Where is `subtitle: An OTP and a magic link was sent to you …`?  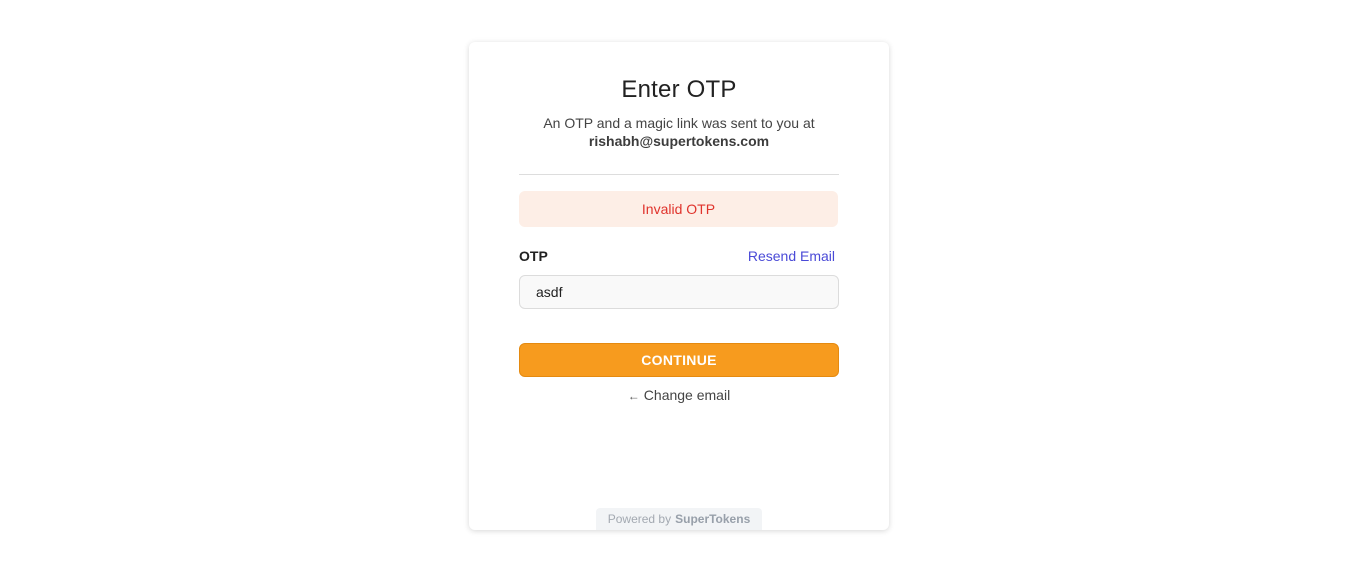
subtitle: An OTP and a magic link was sent to you … is located at coordinates (679, 132).